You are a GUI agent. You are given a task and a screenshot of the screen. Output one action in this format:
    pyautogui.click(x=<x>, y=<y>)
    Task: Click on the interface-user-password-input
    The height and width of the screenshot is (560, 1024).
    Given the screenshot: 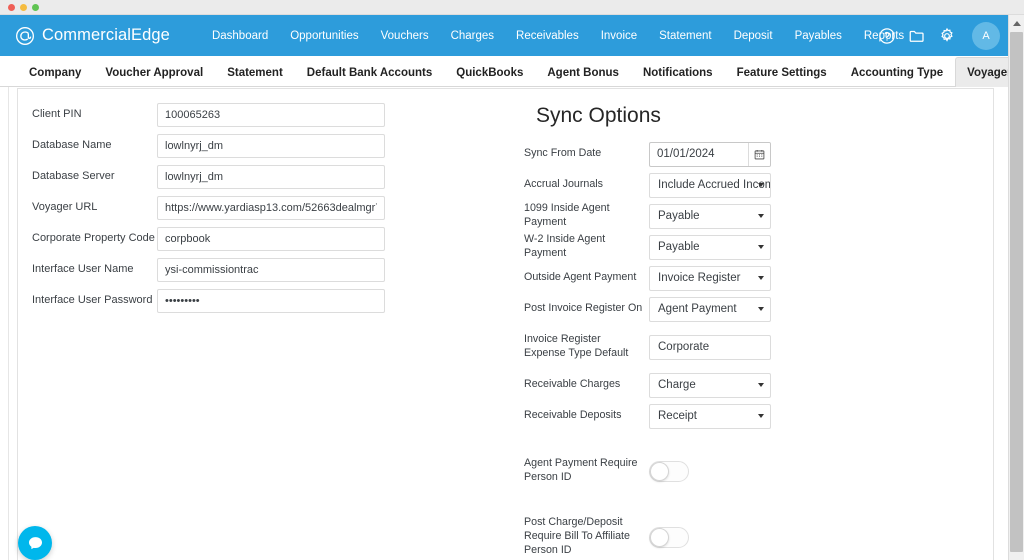 What is the action you would take?
    pyautogui.click(x=271, y=301)
    